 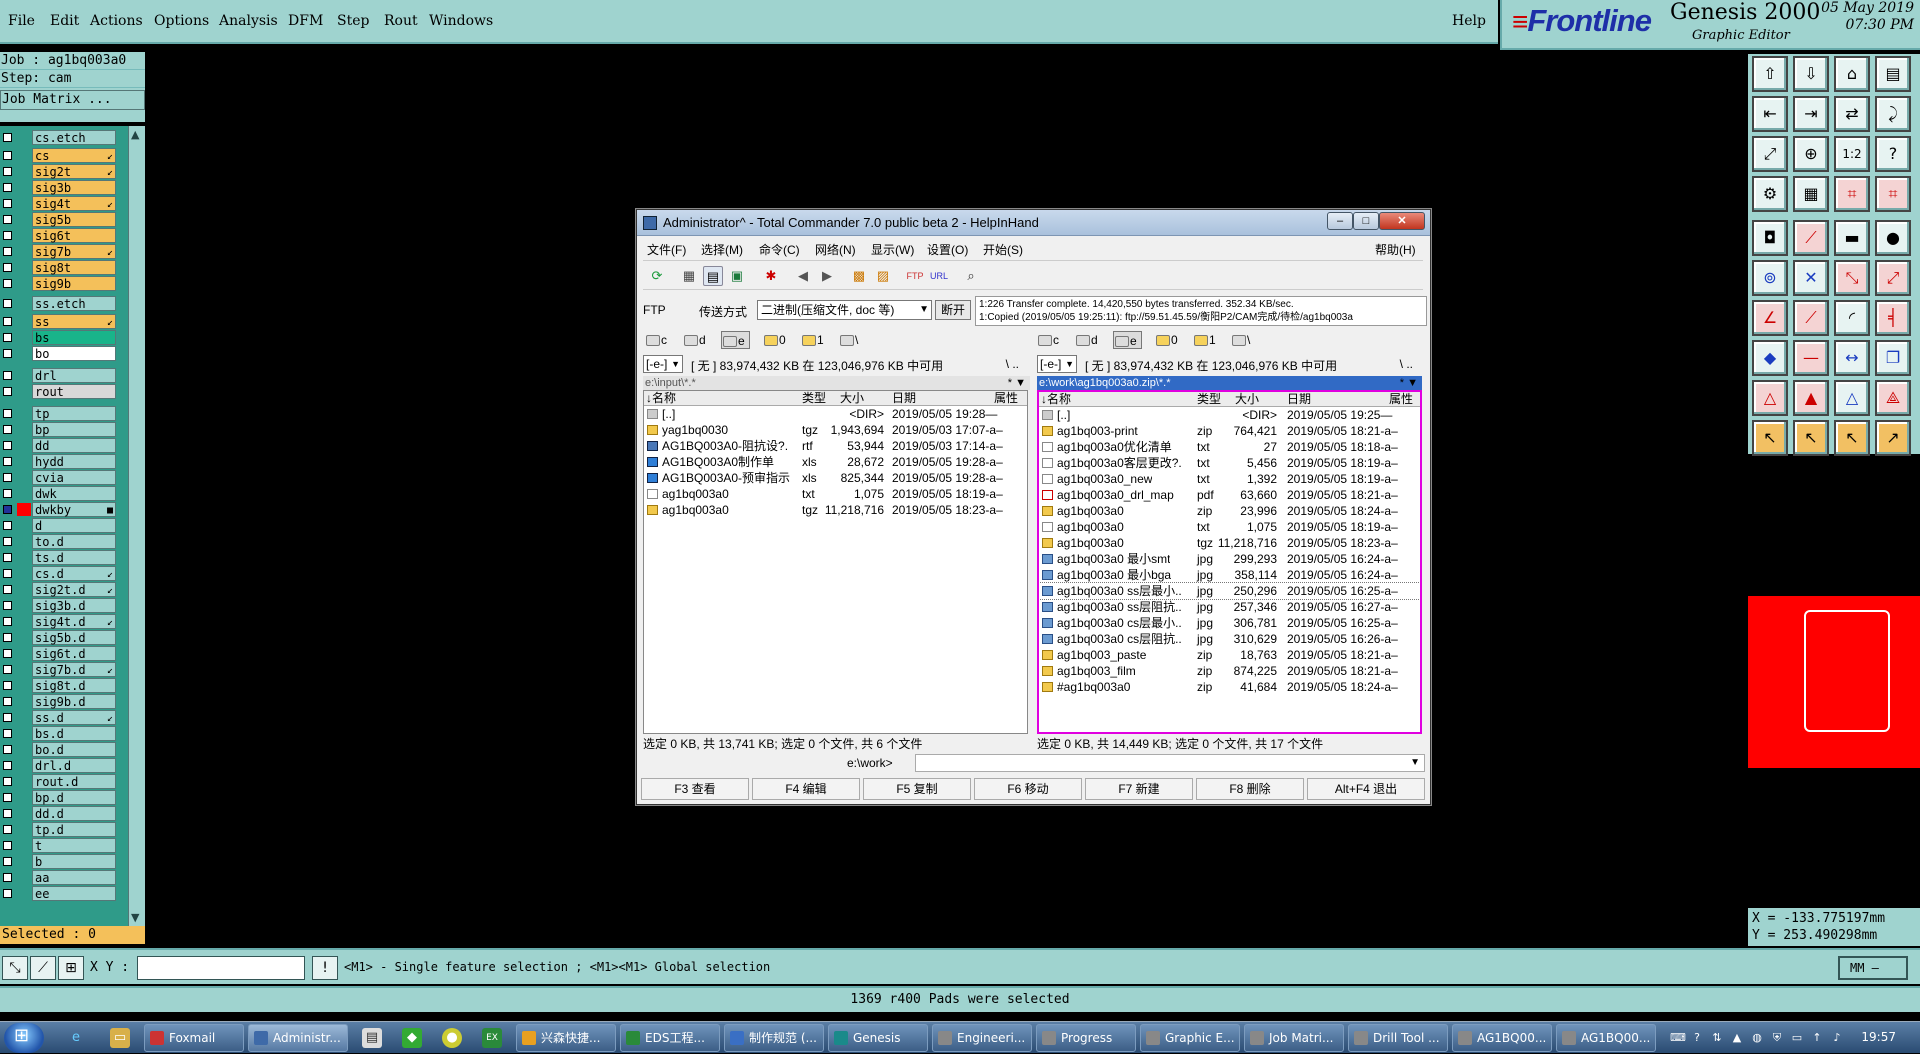 I want to click on menu-windows: Windows, so click(x=461, y=21).